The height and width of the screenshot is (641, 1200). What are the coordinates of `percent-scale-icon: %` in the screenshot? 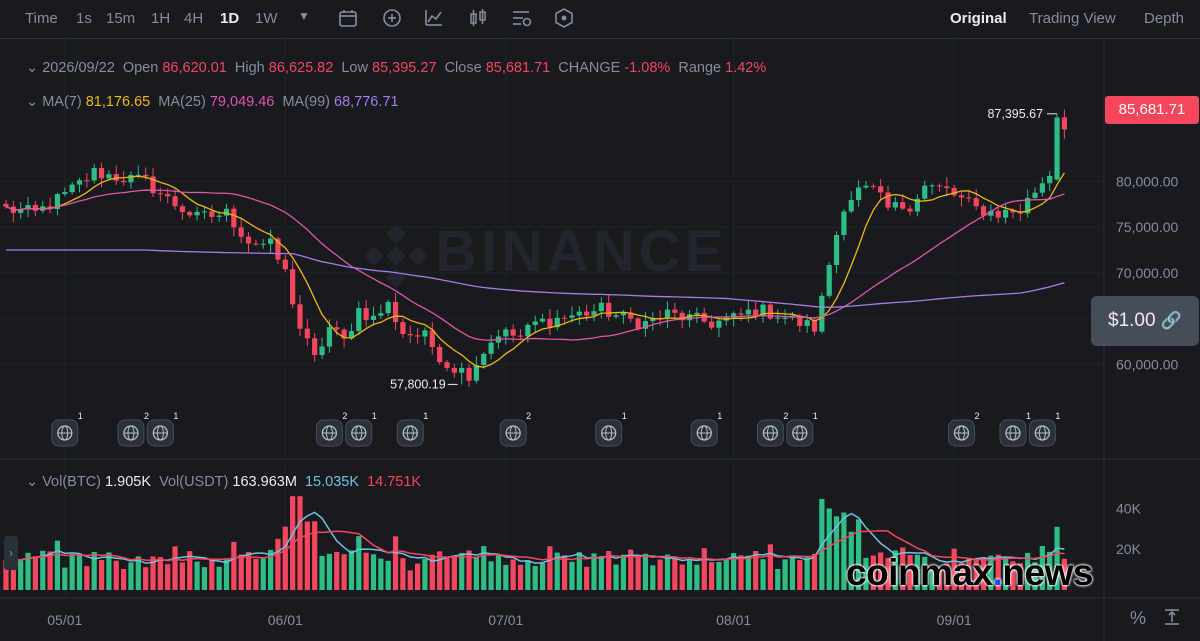 It's located at (1138, 618).